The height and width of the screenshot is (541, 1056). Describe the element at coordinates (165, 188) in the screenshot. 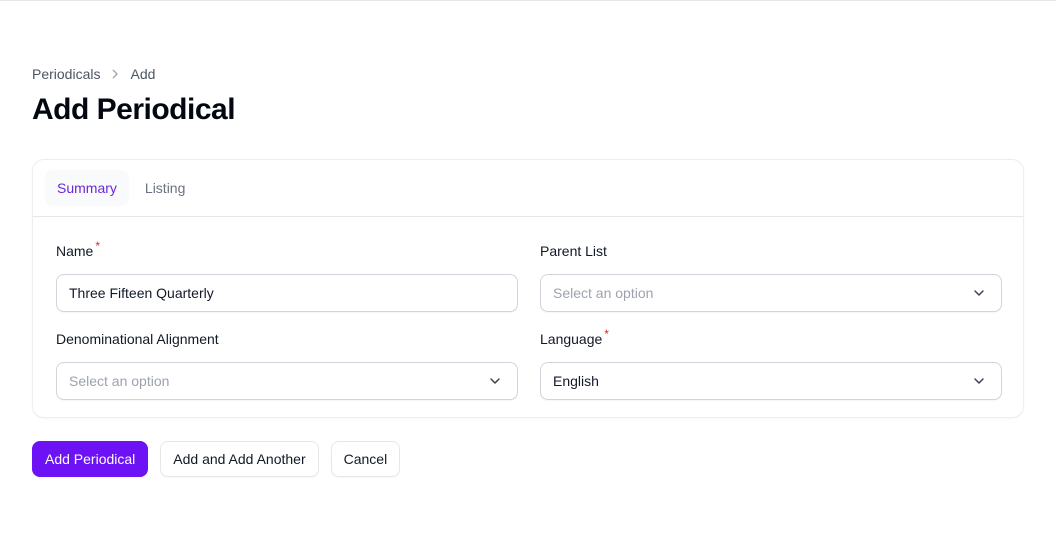

I see `tab-listing: Listing` at that location.